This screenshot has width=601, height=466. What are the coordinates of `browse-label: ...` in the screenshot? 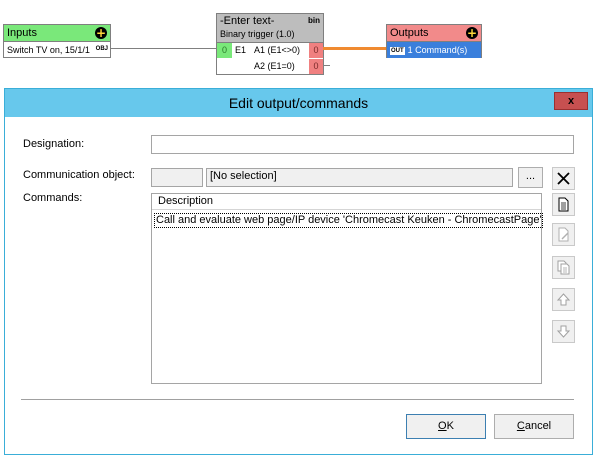 It's located at (530, 176).